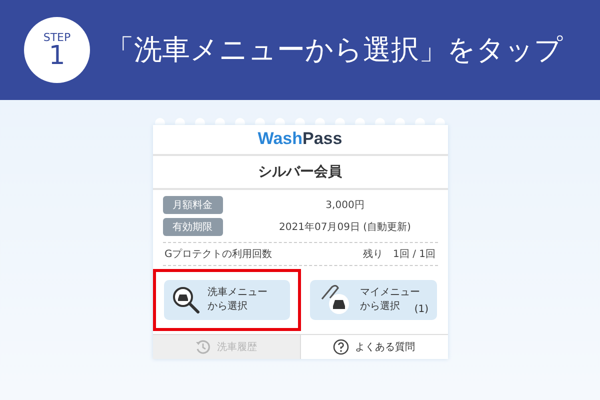 The height and width of the screenshot is (400, 600). I want to click on history-icon, so click(203, 347).